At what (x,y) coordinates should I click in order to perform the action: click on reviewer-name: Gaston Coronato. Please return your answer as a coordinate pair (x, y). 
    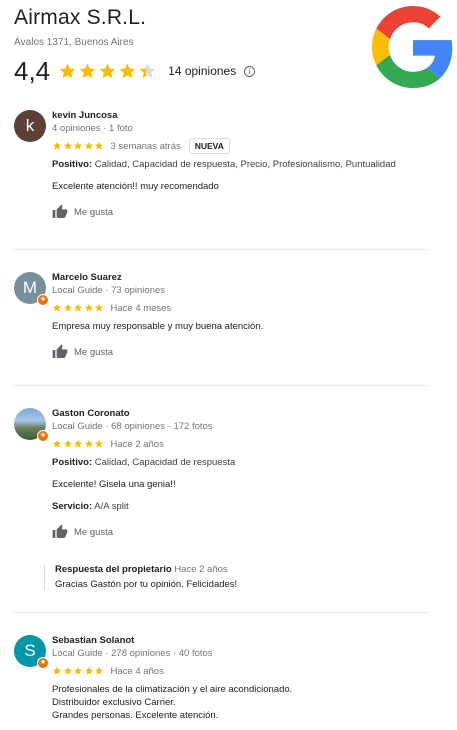
    Looking at the image, I should click on (242, 414).